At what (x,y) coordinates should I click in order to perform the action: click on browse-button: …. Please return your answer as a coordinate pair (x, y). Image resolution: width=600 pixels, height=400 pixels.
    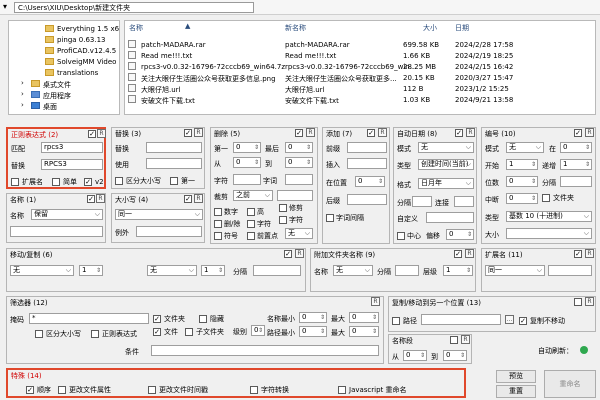
    Looking at the image, I should click on (509, 319).